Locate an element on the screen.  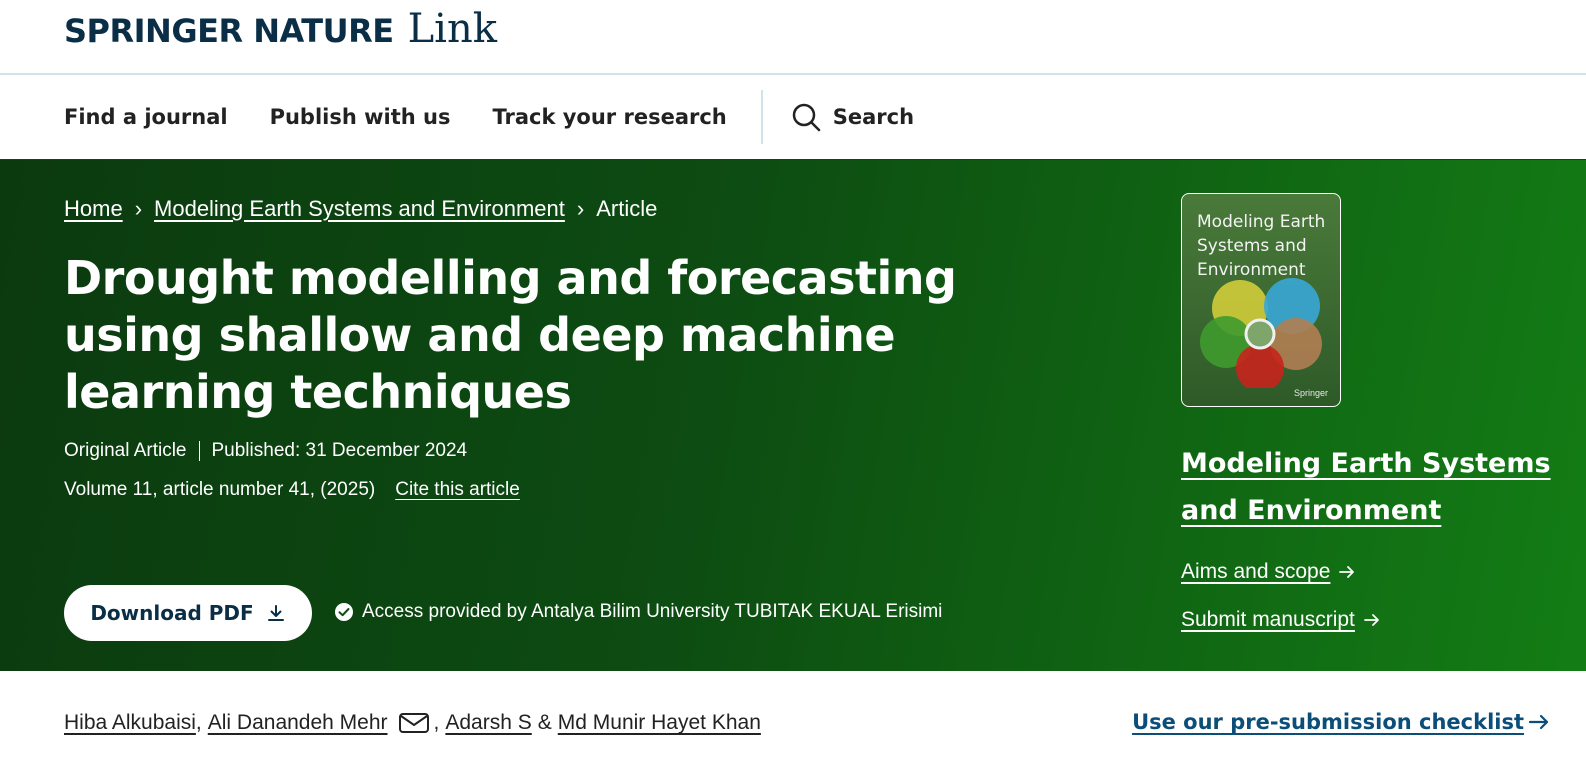
site-header: SPRINGER NATURE Link is located at coordinates (793, 37).